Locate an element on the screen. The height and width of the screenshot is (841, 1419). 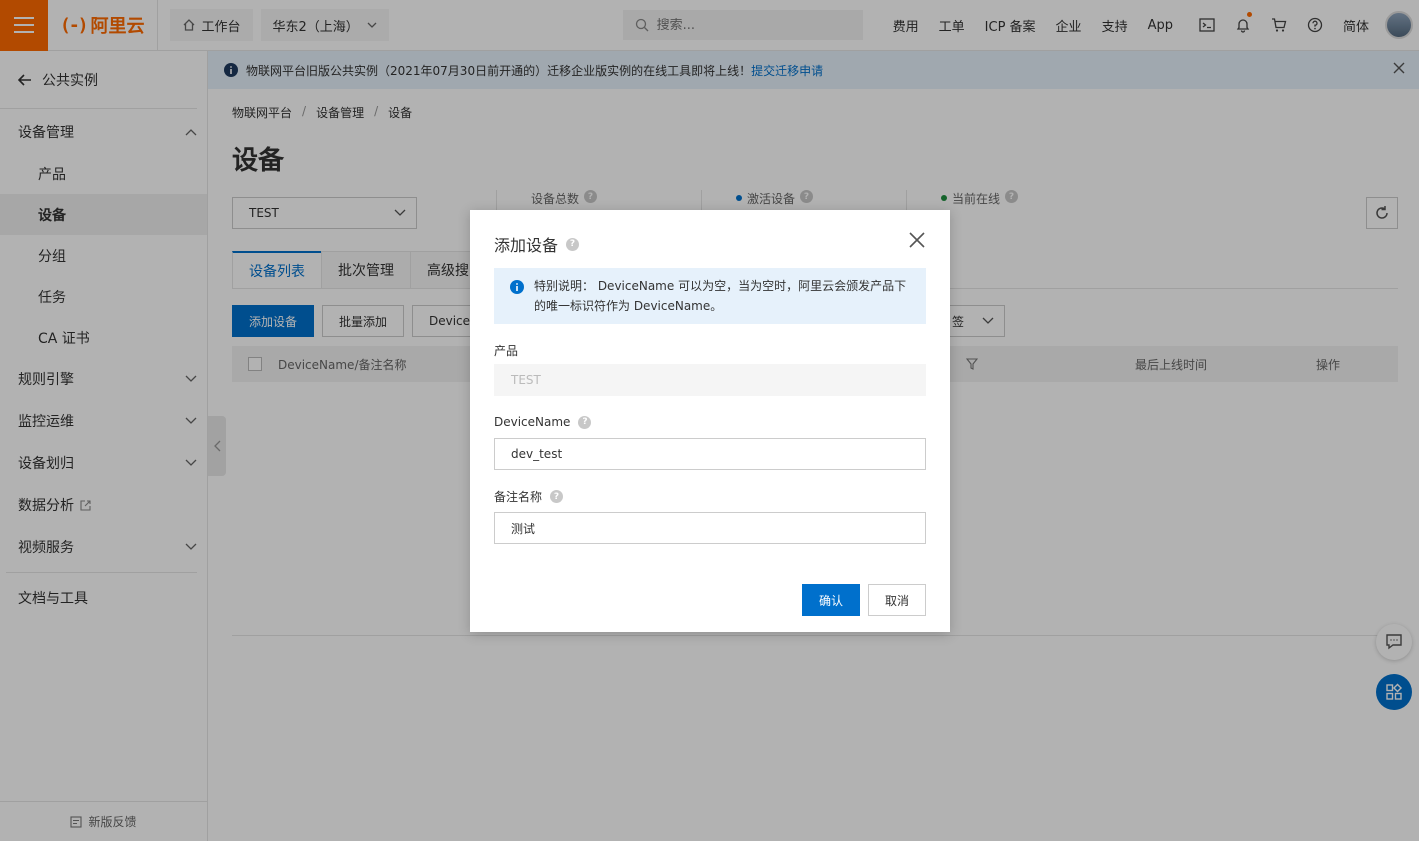
devicename-label: DeviceName ? is located at coordinates (543, 422).